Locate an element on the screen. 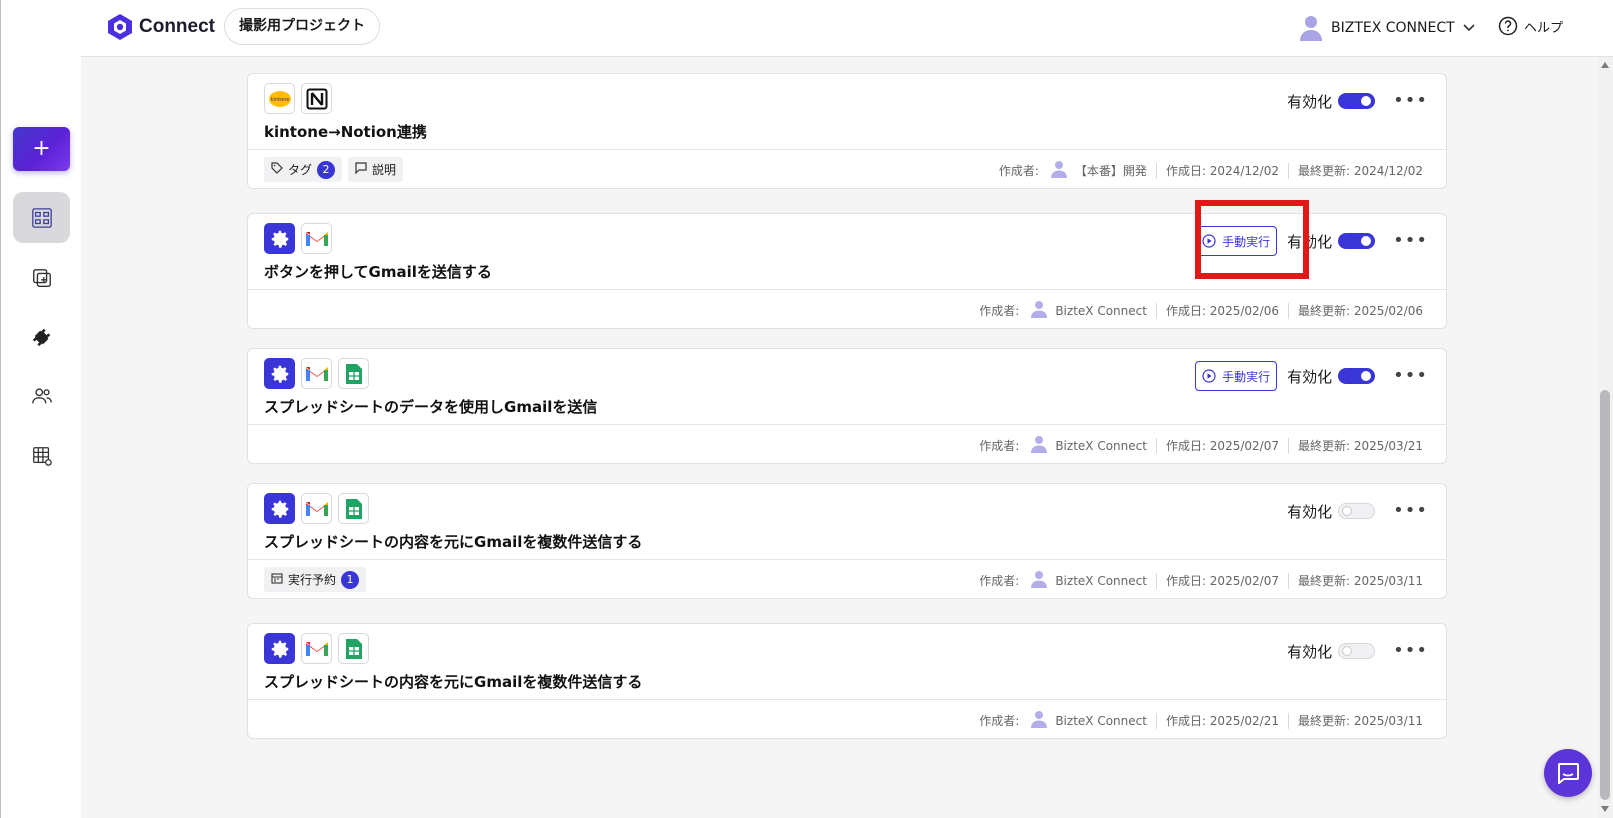 This screenshot has width=1613, height=818. chip-tag: タグ 2 is located at coordinates (303, 169).